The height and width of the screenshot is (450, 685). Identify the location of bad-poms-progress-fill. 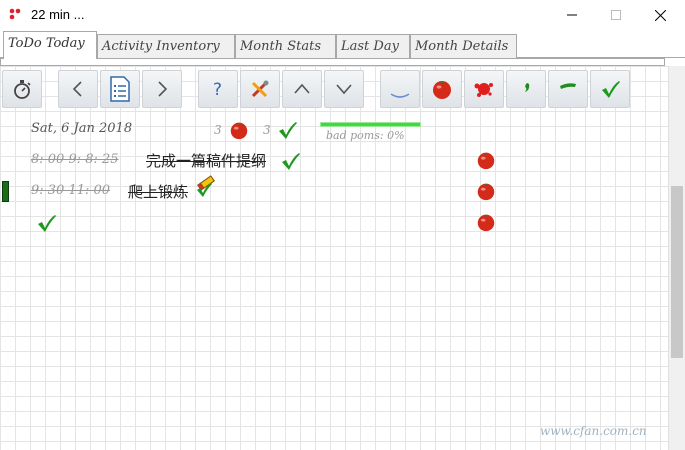
(370, 124).